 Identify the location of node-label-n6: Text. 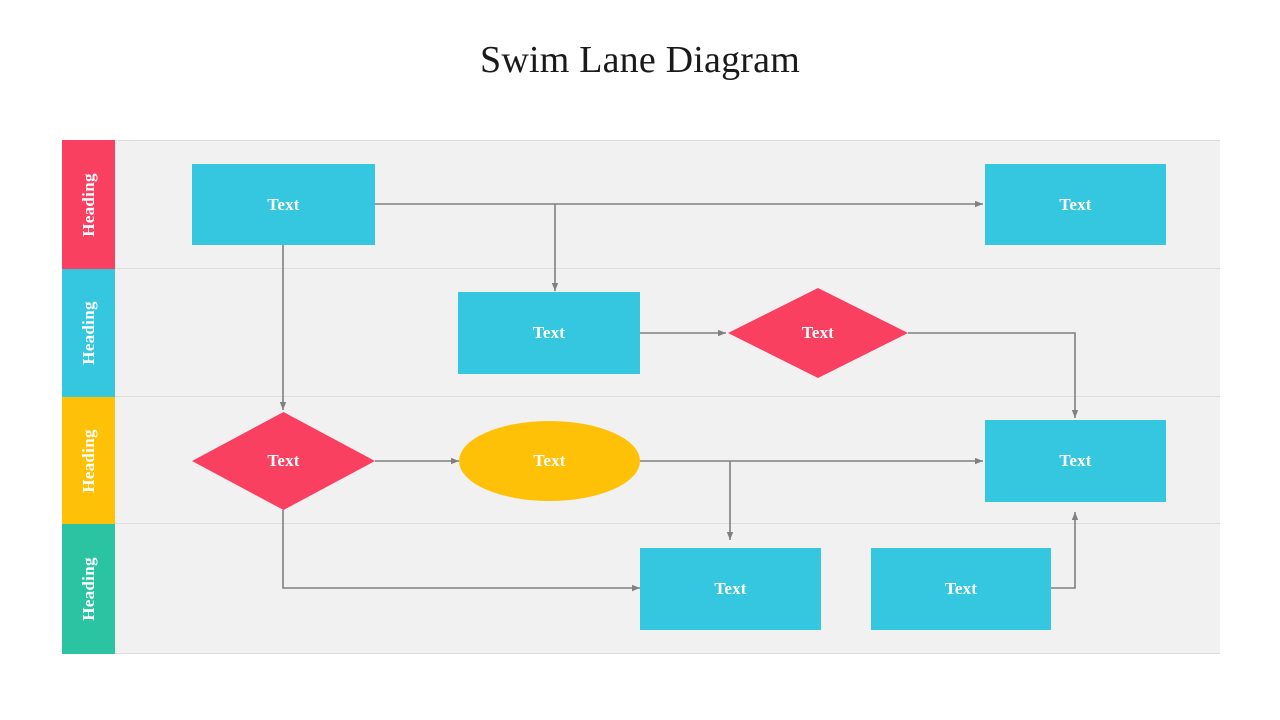
(549, 460).